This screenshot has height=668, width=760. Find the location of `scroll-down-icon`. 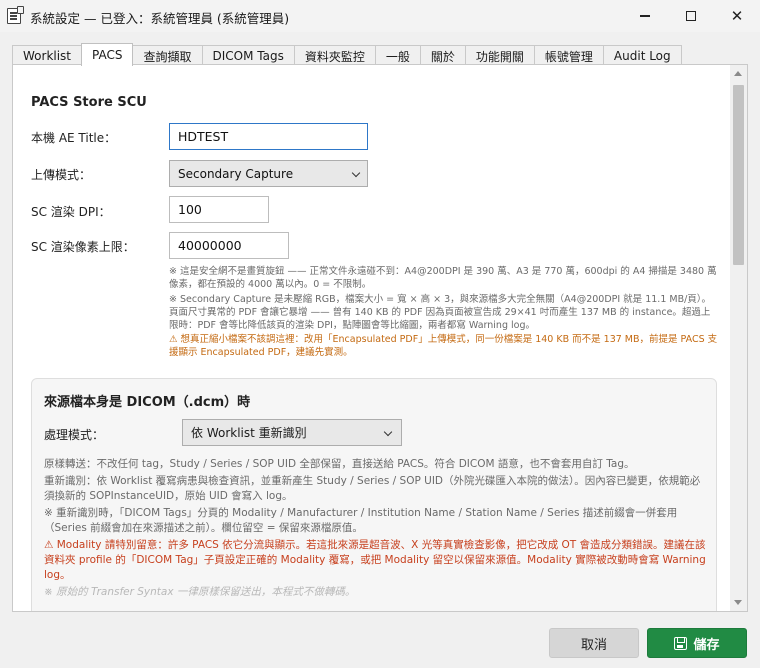

scroll-down-icon is located at coordinates (738, 602).